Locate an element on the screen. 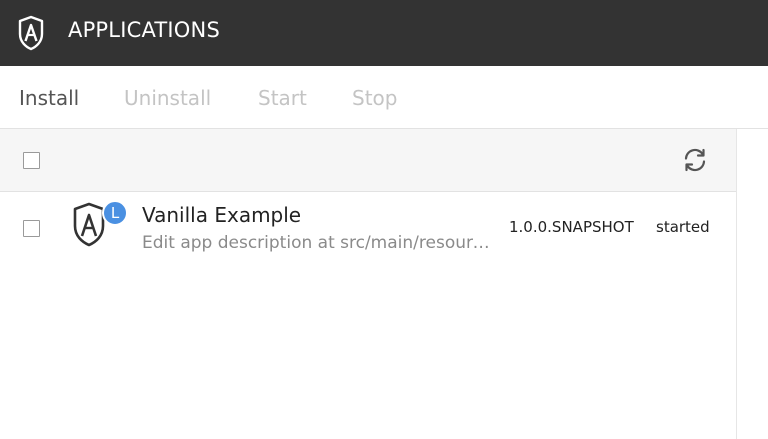 The width and height of the screenshot is (768, 439). action-toolbar: Install Uninstall Start Stop is located at coordinates (384, 97).